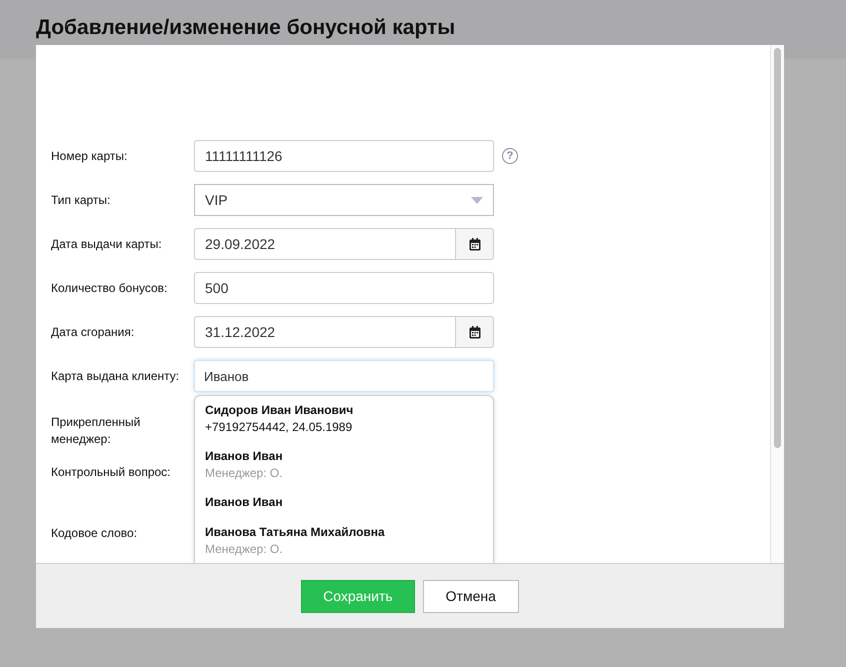 The height and width of the screenshot is (667, 846). Describe the element at coordinates (107, 244) in the screenshot. I see `field-label: Дата выдачи карты:` at that location.